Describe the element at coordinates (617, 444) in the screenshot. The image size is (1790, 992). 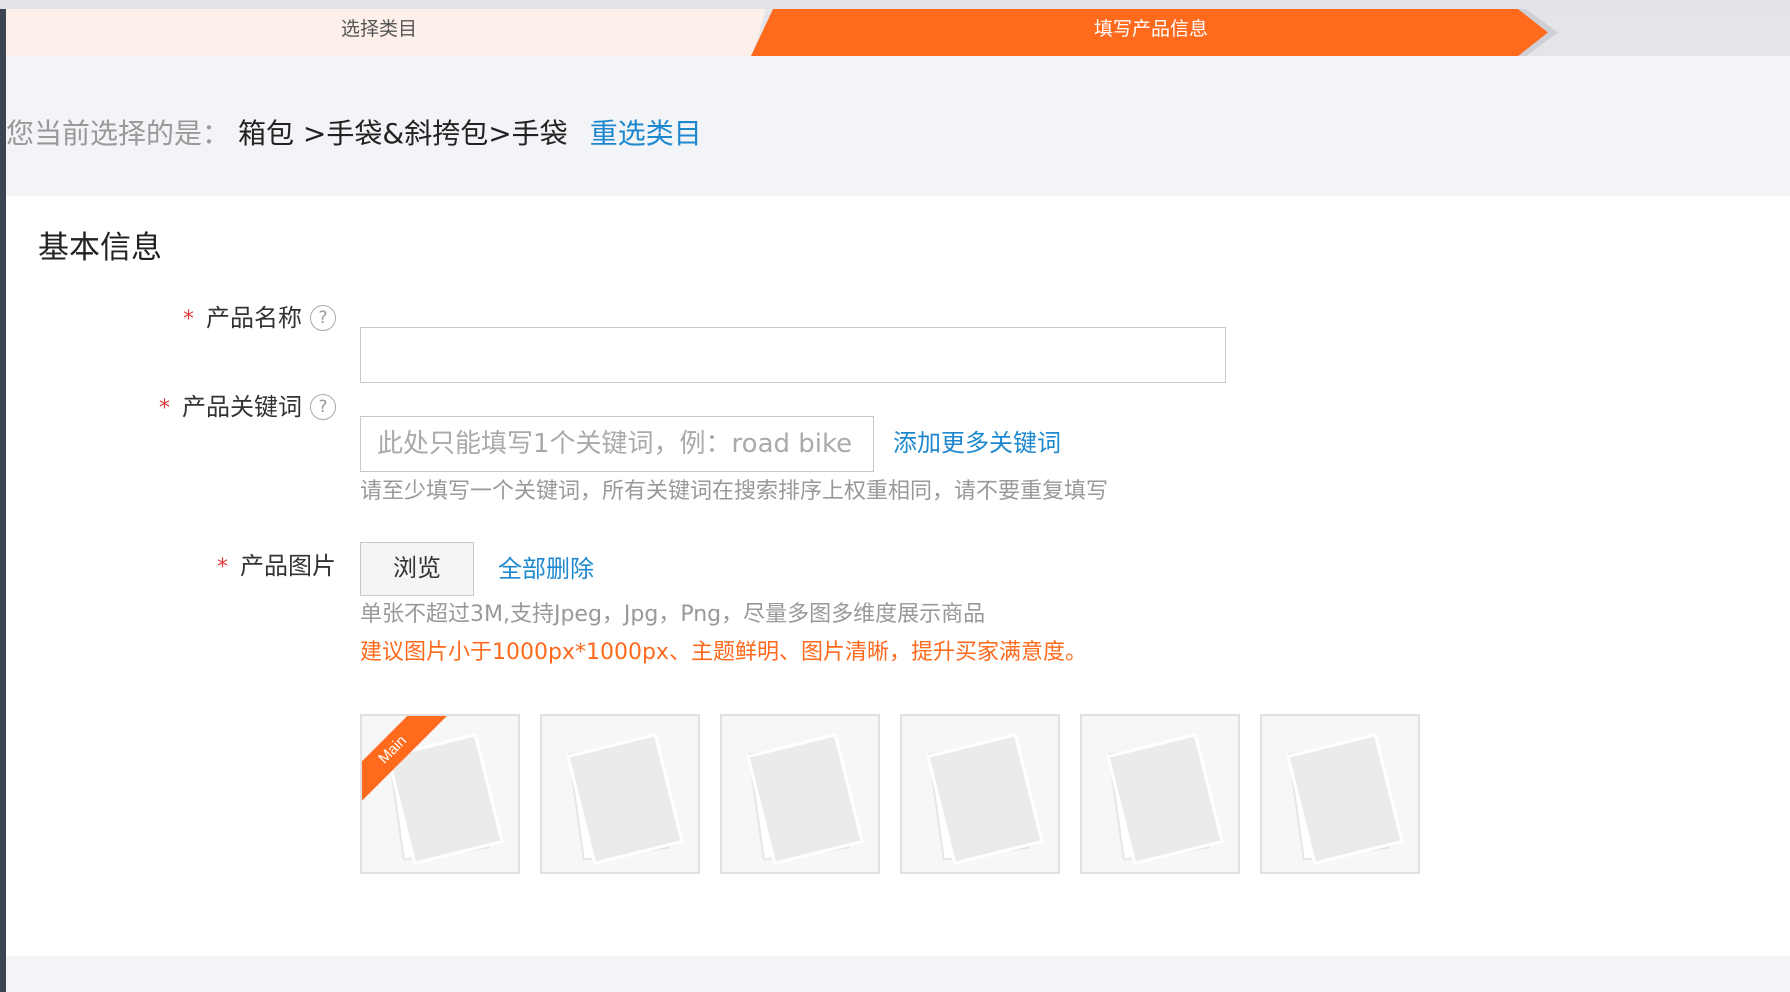
I see `keyword-input` at that location.